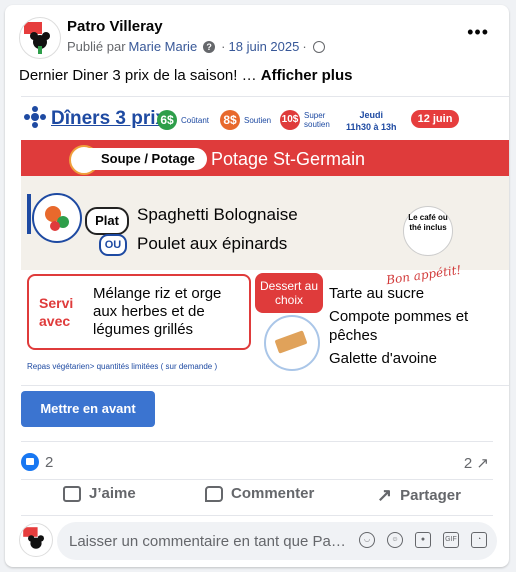 The height and width of the screenshot is (572, 516). I want to click on share-button: ↗ Partager, so click(419, 495).